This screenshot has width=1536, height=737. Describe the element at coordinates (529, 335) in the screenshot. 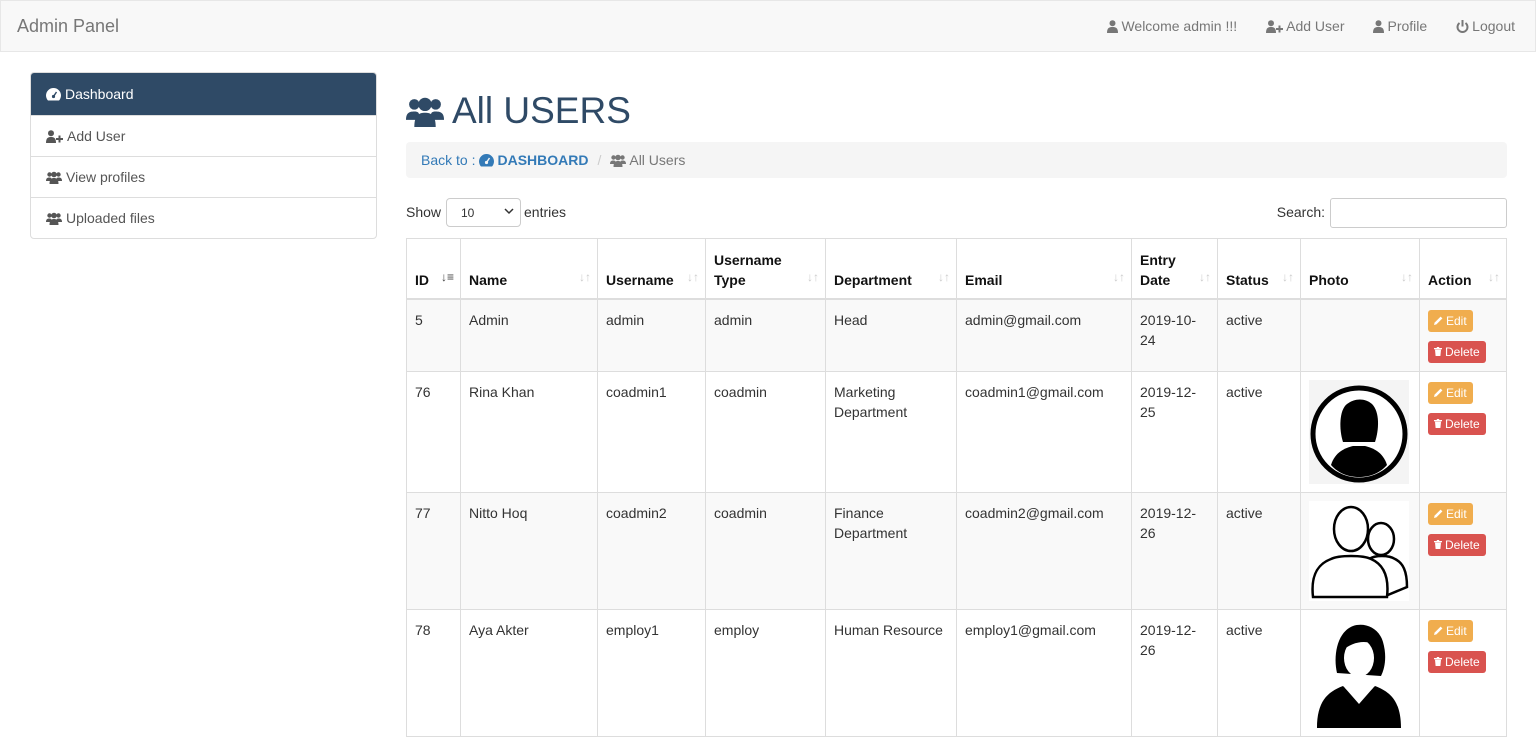

I see `cell-name: Admin` at that location.